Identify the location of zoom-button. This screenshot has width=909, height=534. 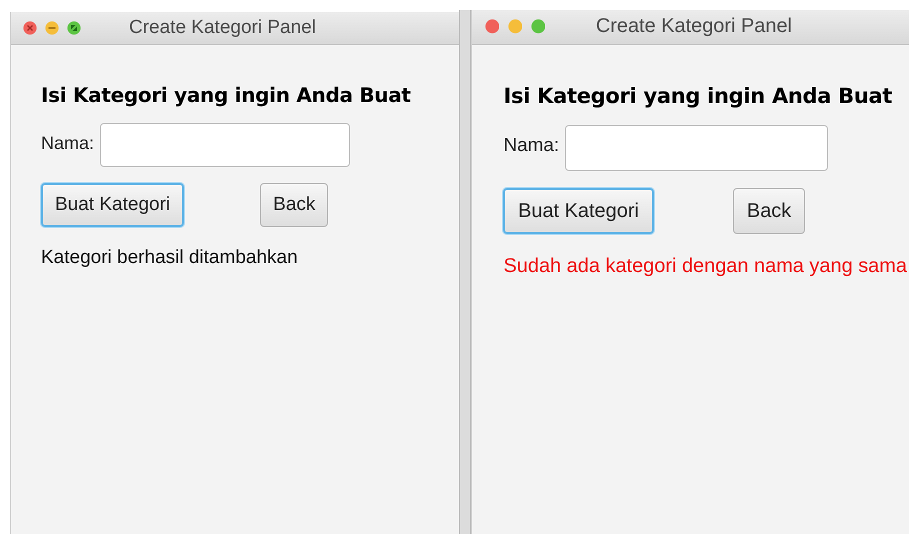
(74, 28).